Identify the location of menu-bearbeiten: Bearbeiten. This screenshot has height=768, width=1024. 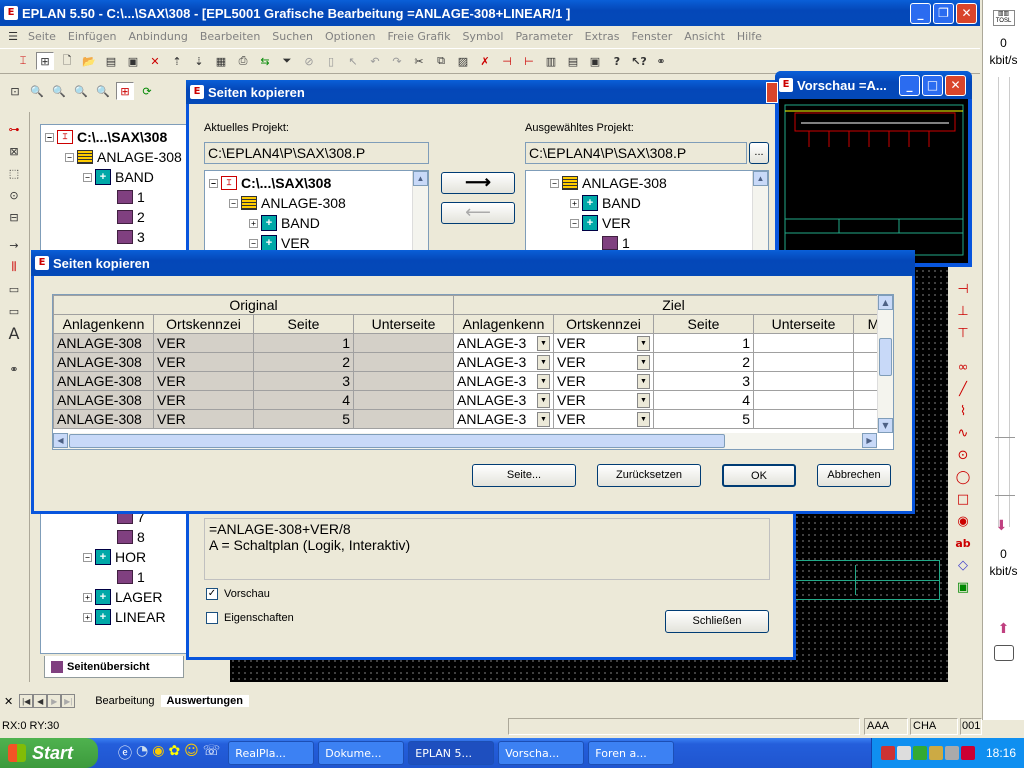
(230, 36).